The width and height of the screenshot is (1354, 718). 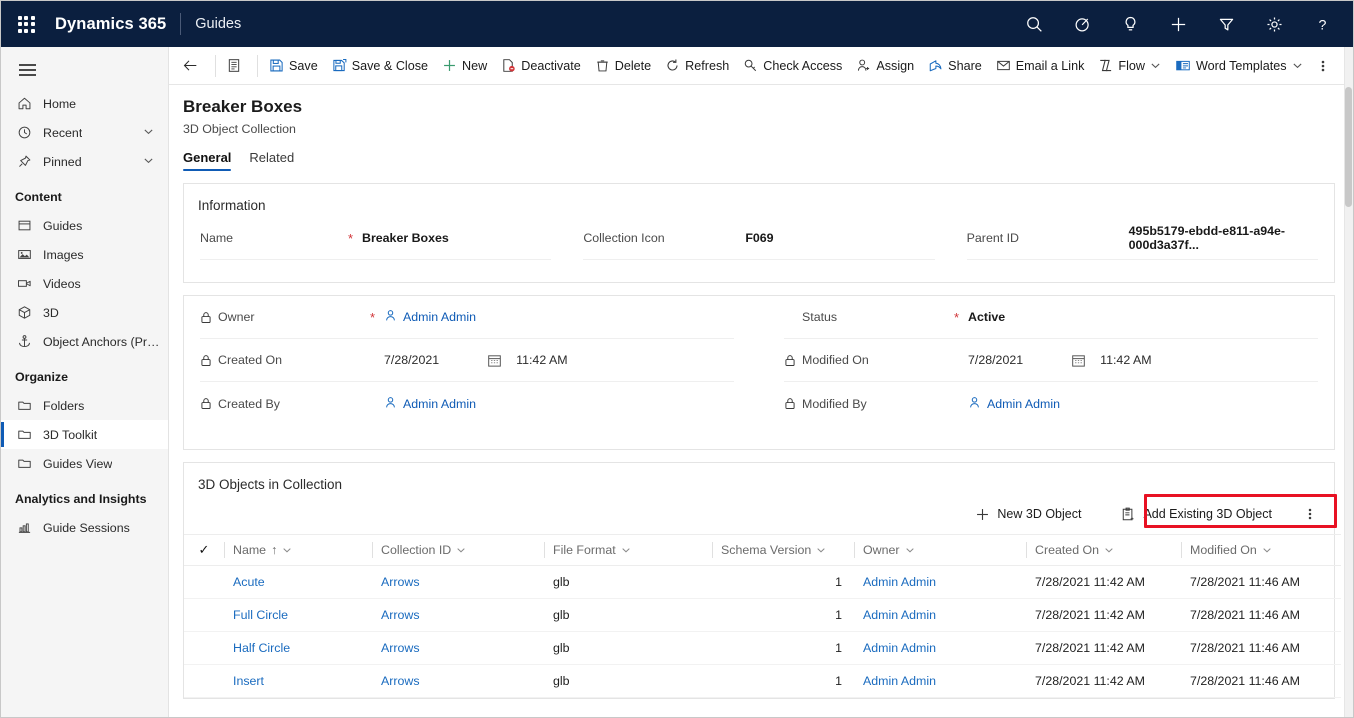 I want to click on field-modified-by: Modified By Admin Admin, so click(x=1051, y=403).